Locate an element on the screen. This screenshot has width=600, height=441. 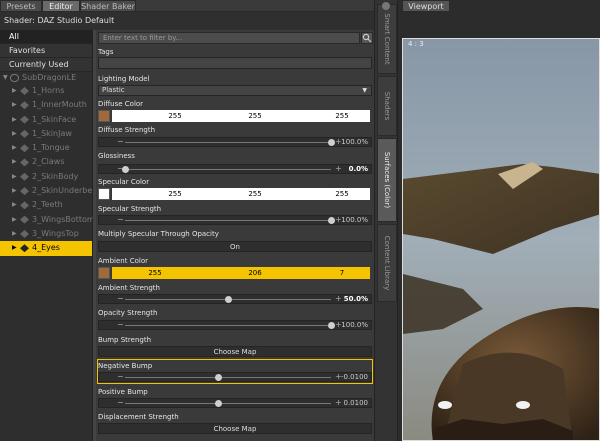
tree-item: ▶ 1_SkinJaw is located at coordinates (46, 134).